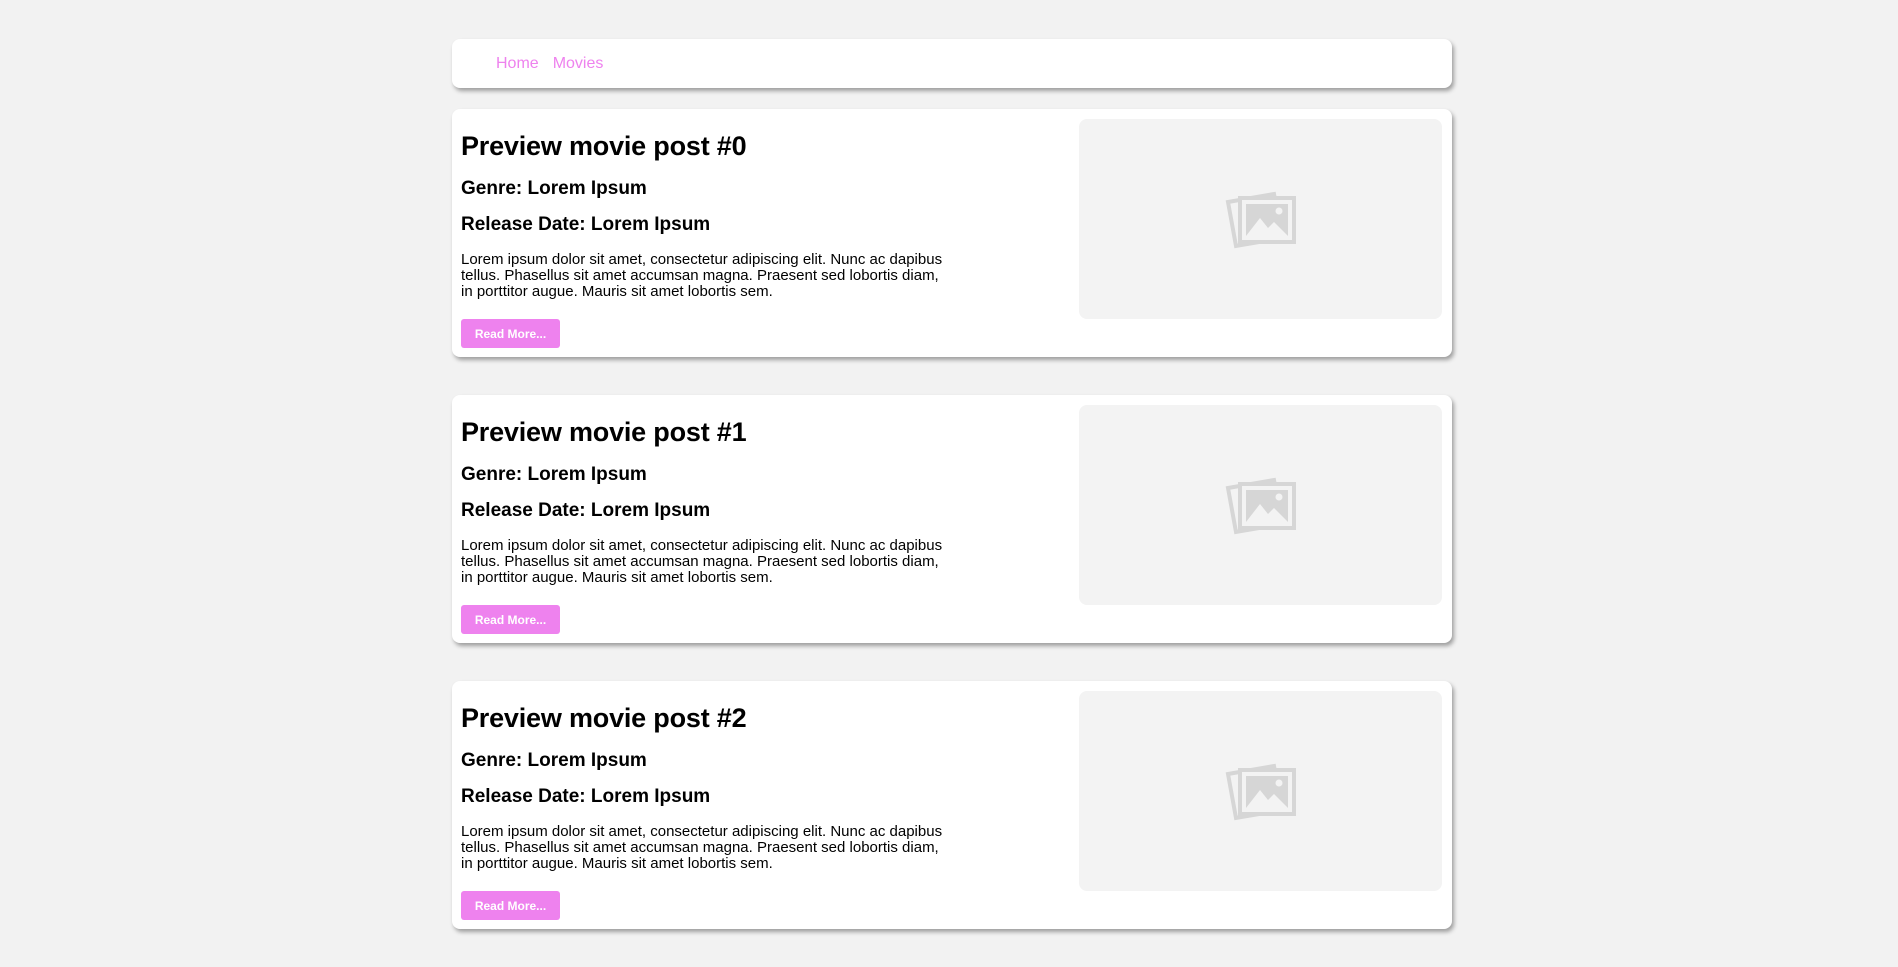  What do you see at coordinates (578, 64) in the screenshot?
I see `nav-link-movies: Movies` at bounding box center [578, 64].